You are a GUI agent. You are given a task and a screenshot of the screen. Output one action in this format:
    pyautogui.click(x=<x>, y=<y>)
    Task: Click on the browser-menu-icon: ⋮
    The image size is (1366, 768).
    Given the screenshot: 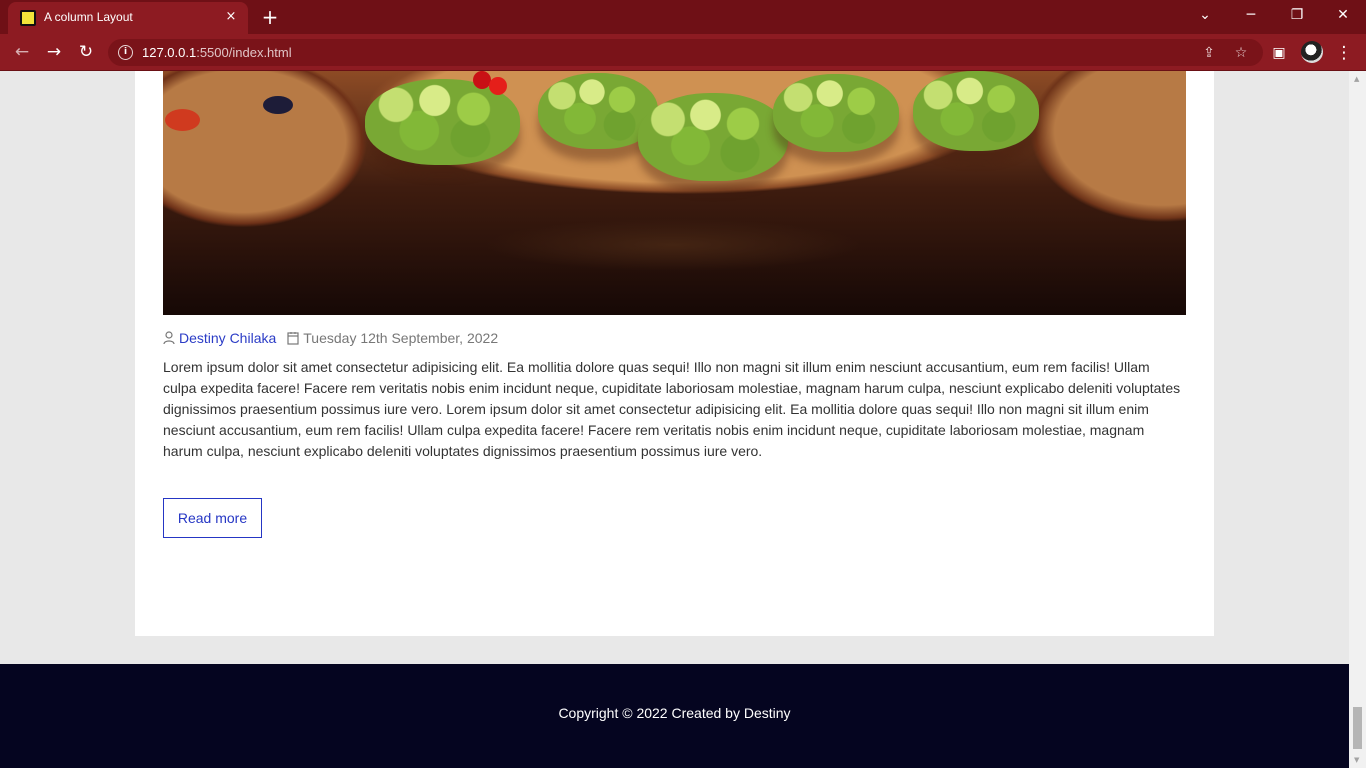 What is the action you would take?
    pyautogui.click(x=1344, y=53)
    